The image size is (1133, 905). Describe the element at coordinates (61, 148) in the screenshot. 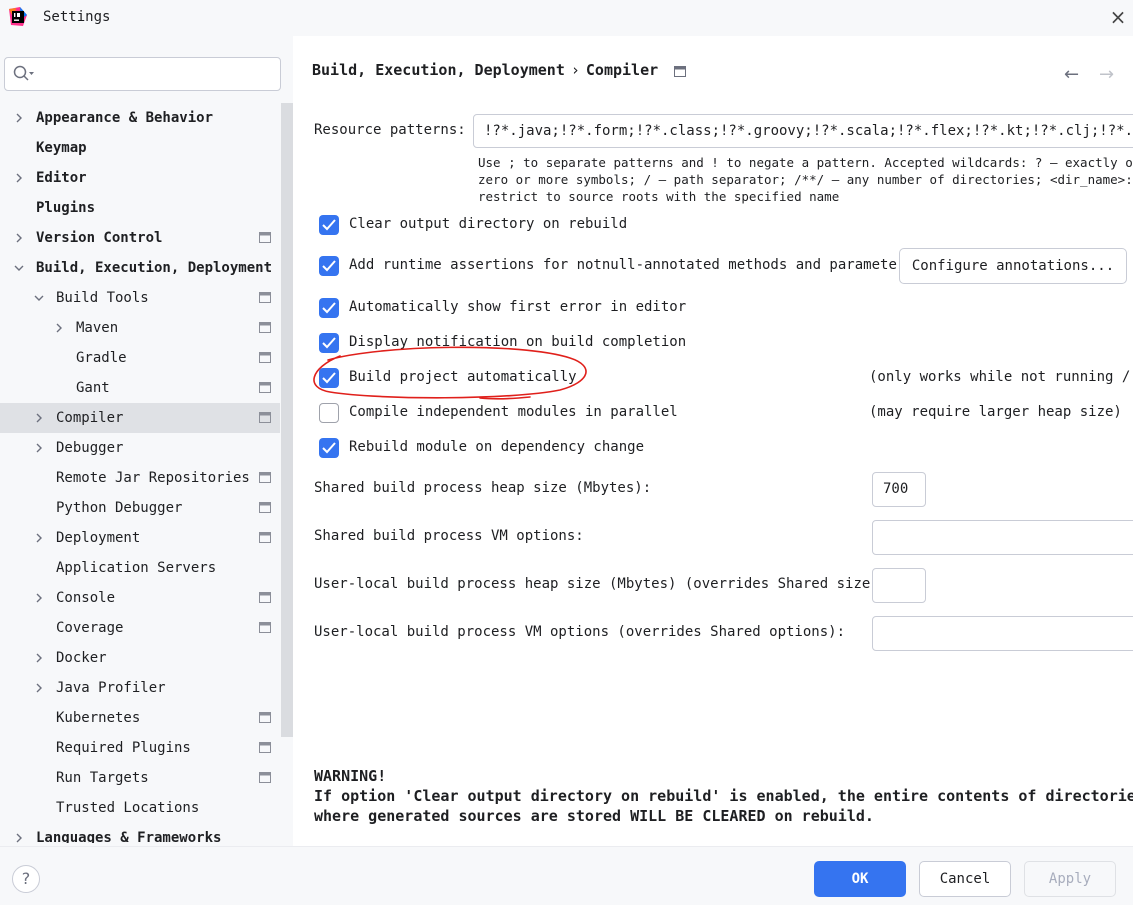

I see `tree-item-label: Keymap` at that location.